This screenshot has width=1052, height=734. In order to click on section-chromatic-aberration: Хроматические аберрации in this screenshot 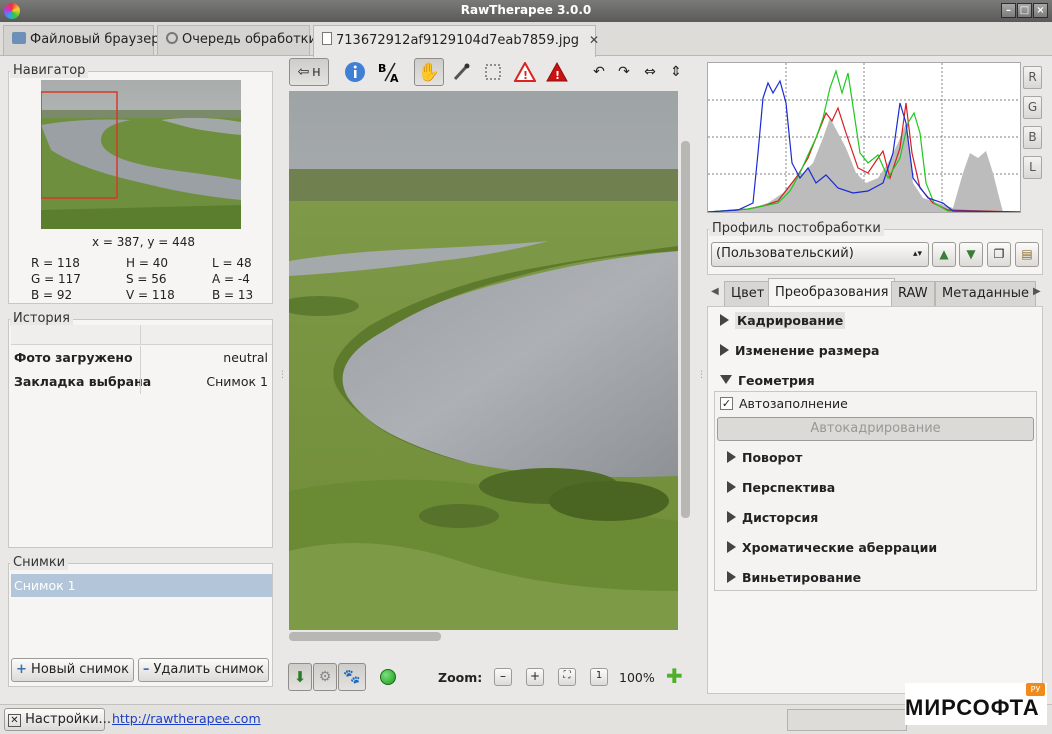, I will do `click(832, 547)`.